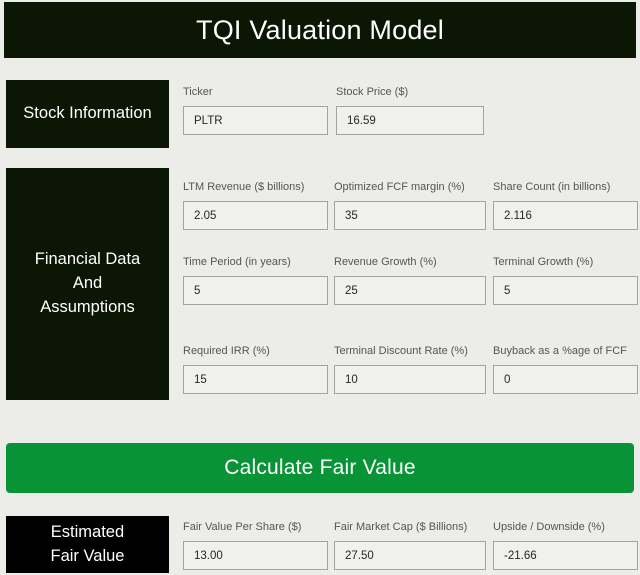 The image size is (640, 575). I want to click on fair-market-cap-output, so click(410, 555).